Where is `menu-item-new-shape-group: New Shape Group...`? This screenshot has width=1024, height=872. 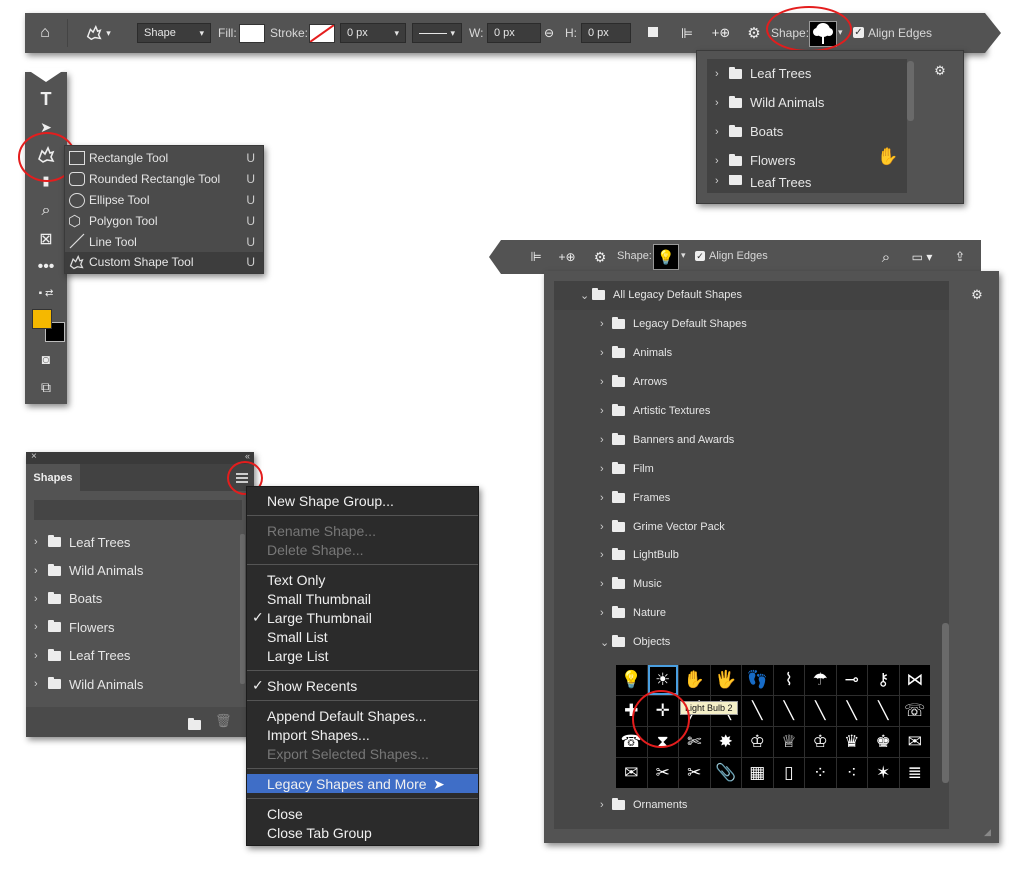
menu-item-new-shape-group: New Shape Group... is located at coordinates (362, 500).